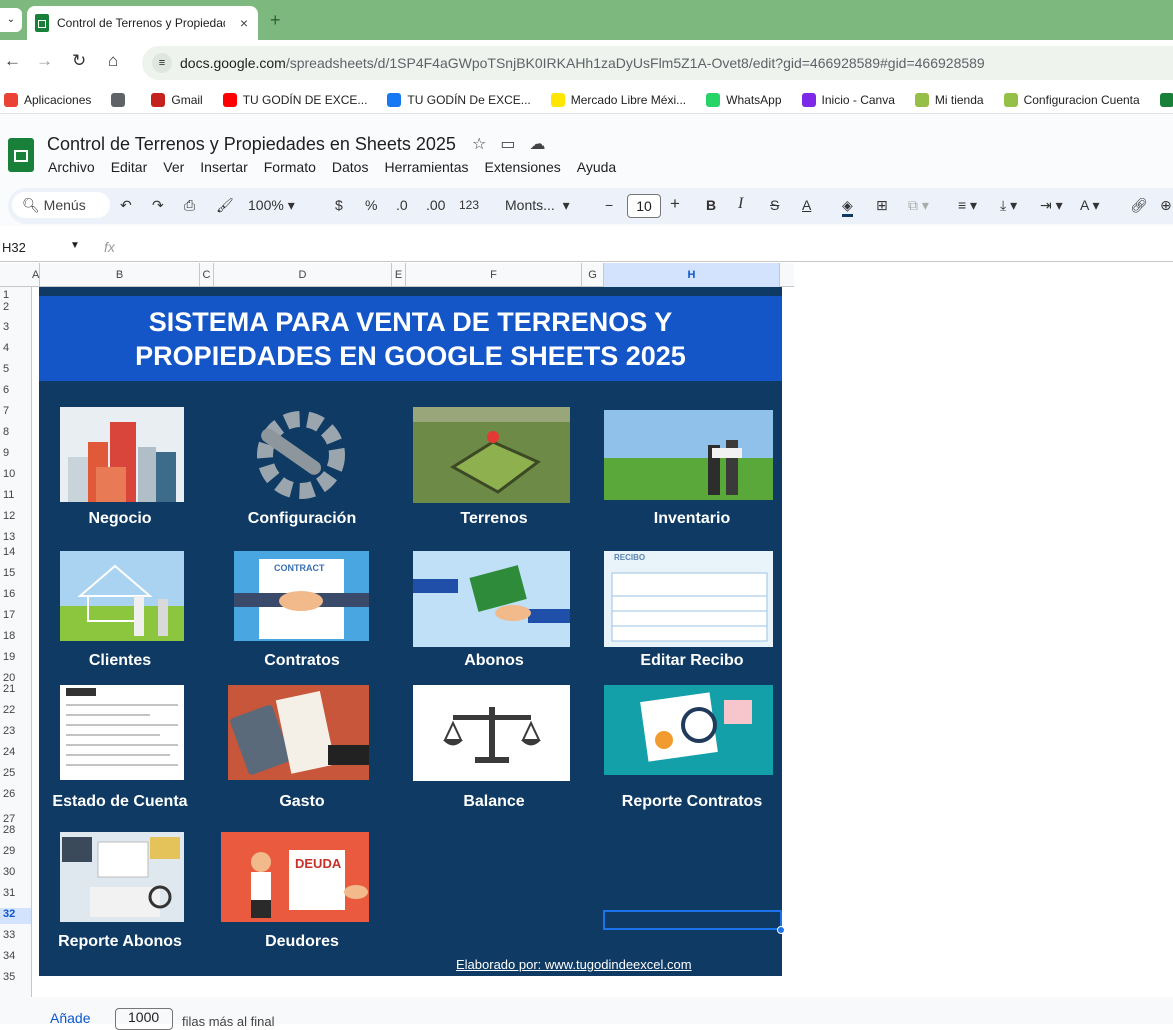 Image resolution: width=1173 pixels, height=1030 pixels. I want to click on gasto-image, so click(298, 732).